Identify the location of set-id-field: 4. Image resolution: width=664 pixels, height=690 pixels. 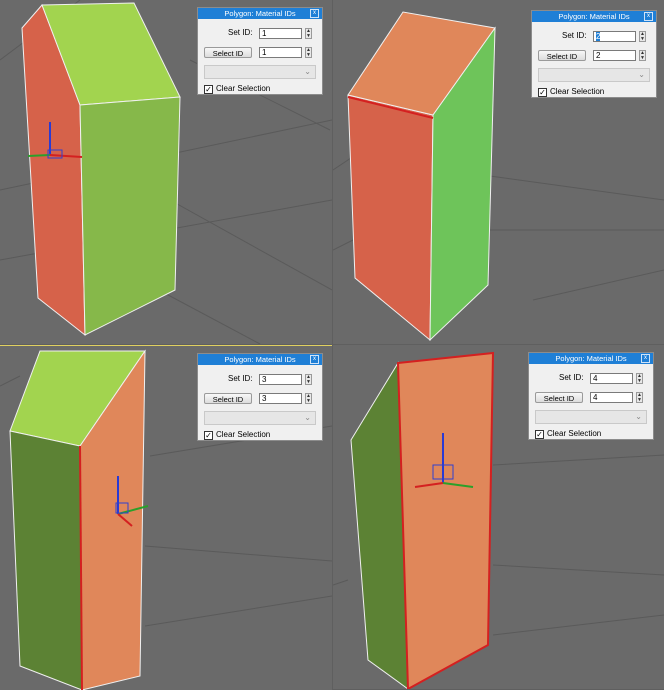
(611, 378).